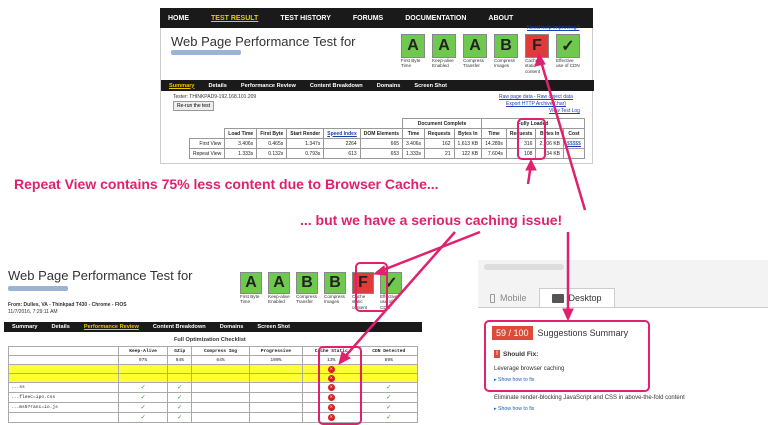 Image resolution: width=768 pixels, height=425 pixels. What do you see at coordinates (429, 252) in the screenshot?
I see `arrow-cache-grade-bottom` at bounding box center [429, 252].